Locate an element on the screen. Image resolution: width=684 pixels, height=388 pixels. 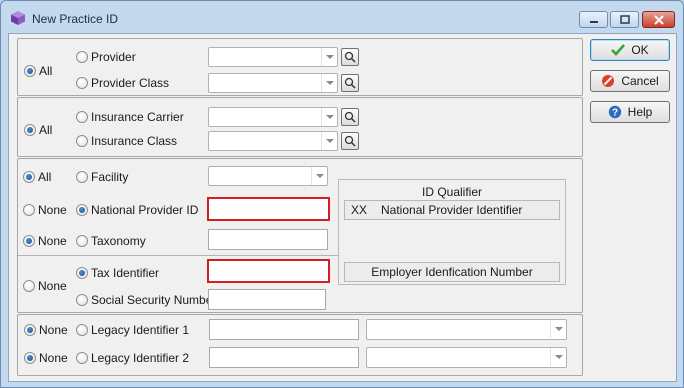
insurance-carrier-radio: Insurance Carrier is located at coordinates (130, 117).